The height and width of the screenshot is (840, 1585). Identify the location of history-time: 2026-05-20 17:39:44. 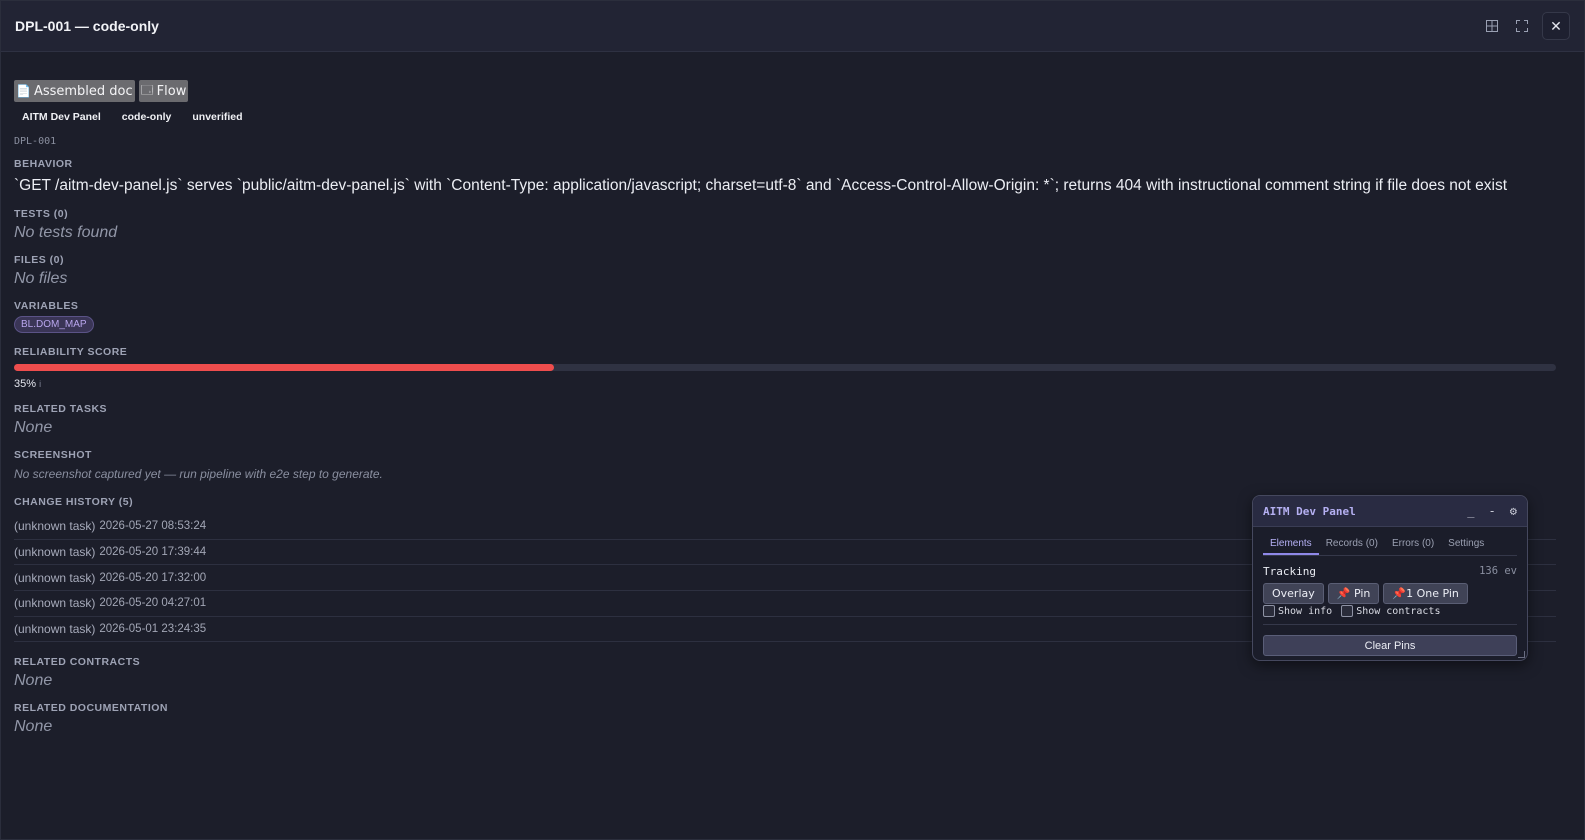
(153, 552).